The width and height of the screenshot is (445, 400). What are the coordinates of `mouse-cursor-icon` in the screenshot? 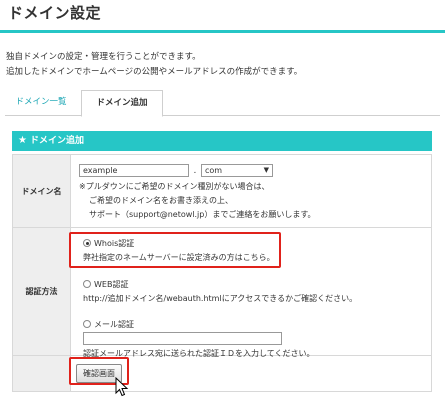 It's located at (122, 387).